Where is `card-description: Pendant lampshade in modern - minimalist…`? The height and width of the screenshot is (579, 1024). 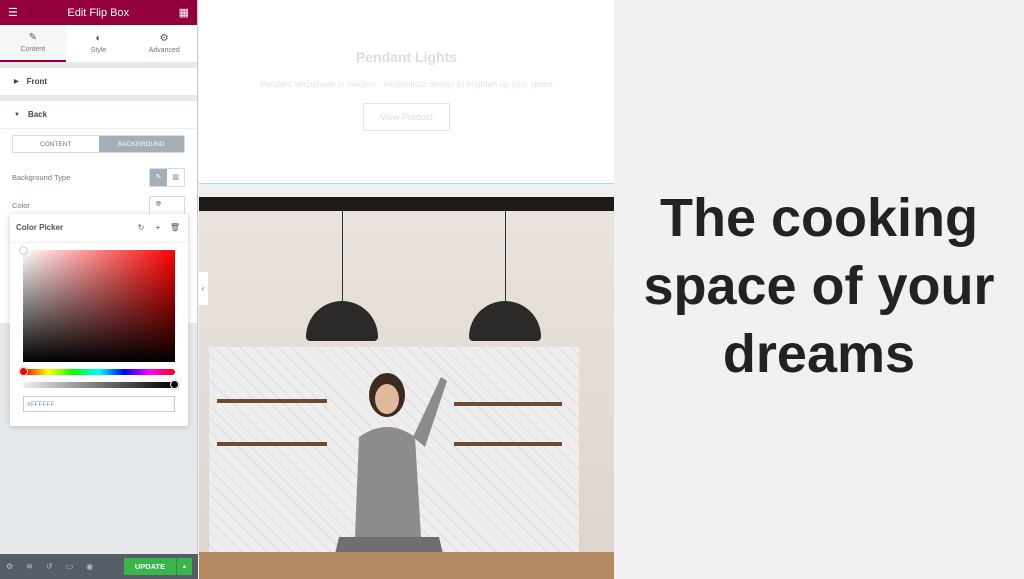 card-description: Pendant lampshade in modern - minimalist… is located at coordinates (406, 84).